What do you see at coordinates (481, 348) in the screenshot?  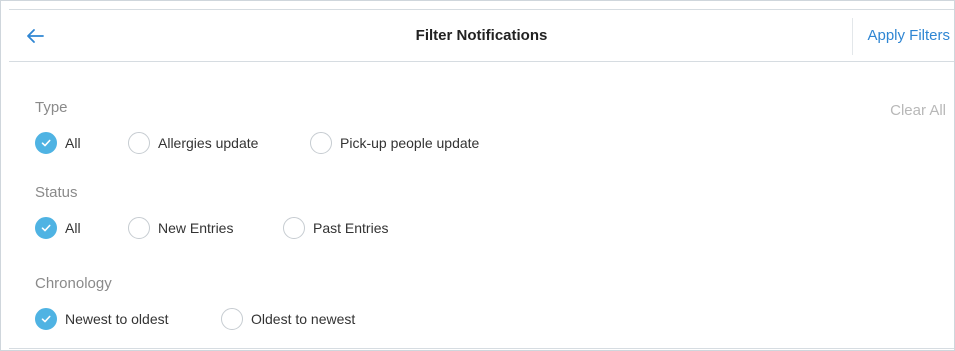 I see `bottom-divider` at bounding box center [481, 348].